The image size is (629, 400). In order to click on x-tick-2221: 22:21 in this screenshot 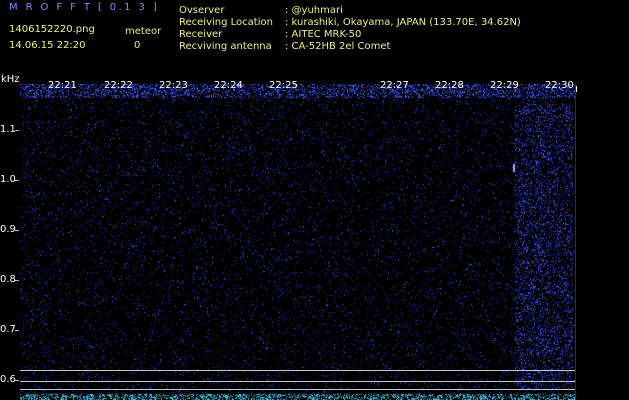, I will do `click(62, 85)`.